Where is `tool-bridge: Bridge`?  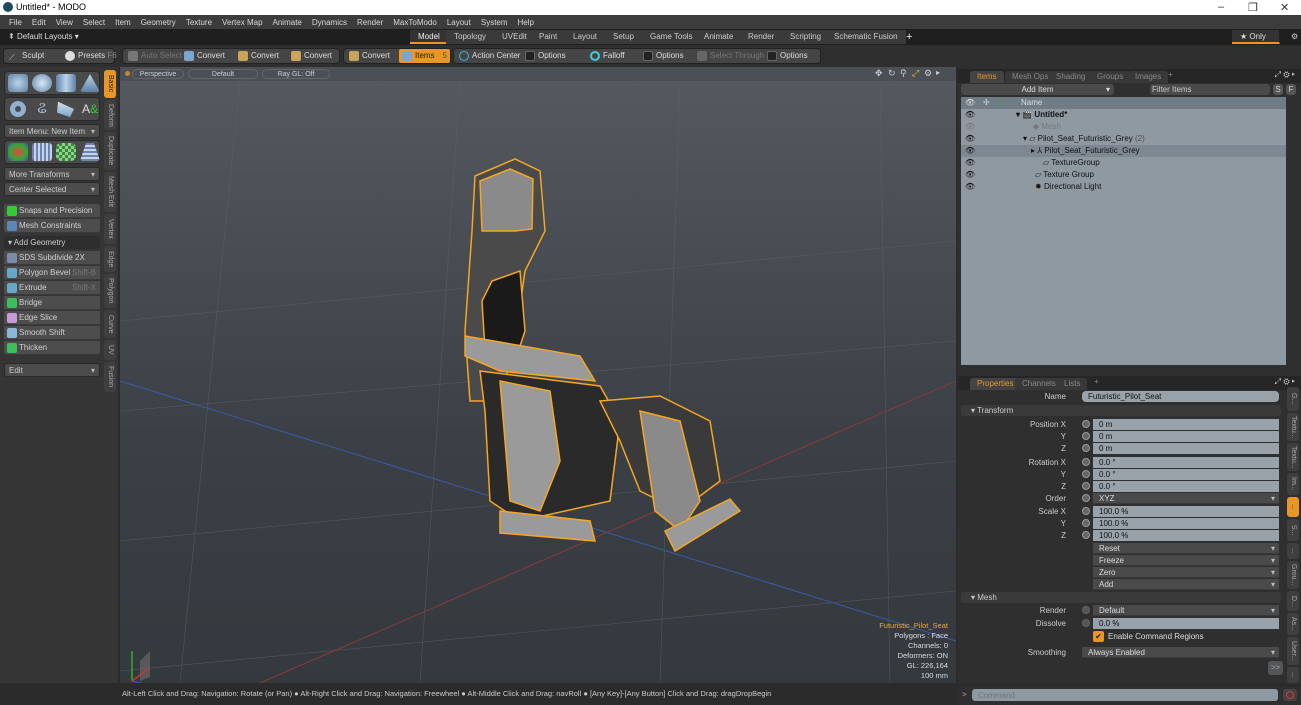
tool-bridge: Bridge is located at coordinates (52, 303).